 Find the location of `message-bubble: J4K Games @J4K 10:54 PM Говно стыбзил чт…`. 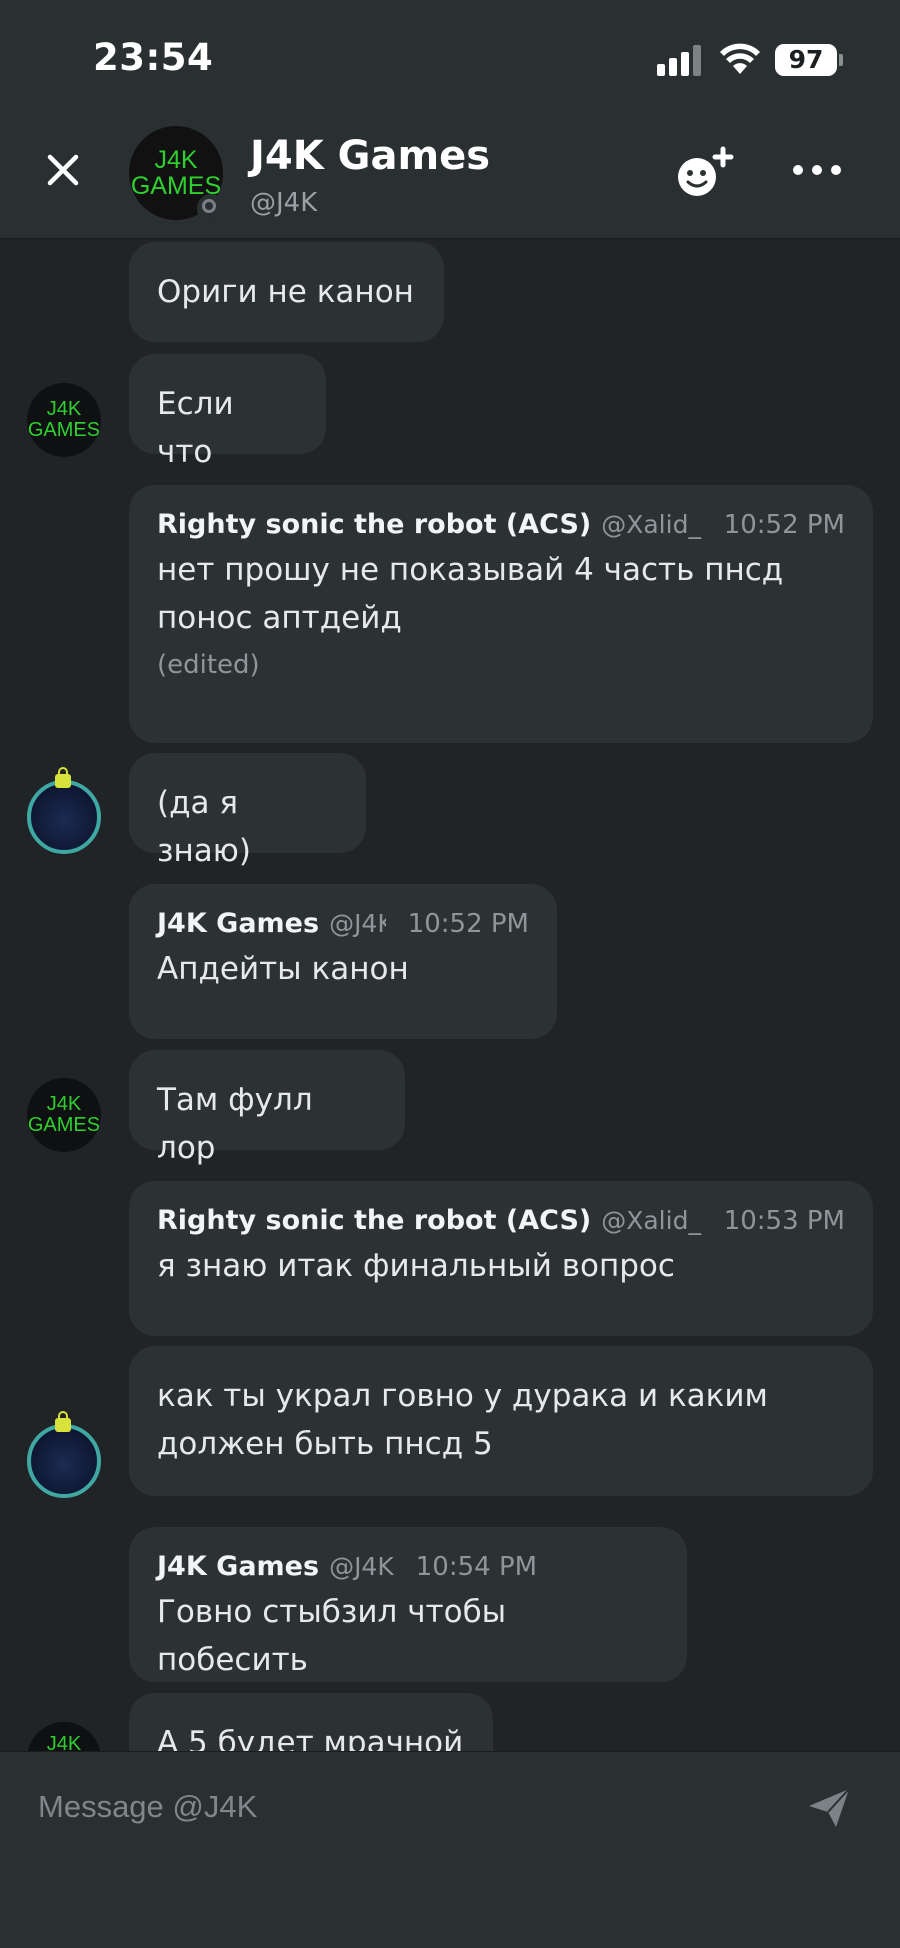

message-bubble: J4K Games @J4K 10:54 PM Говно стыбзил чт… is located at coordinates (408, 1604).